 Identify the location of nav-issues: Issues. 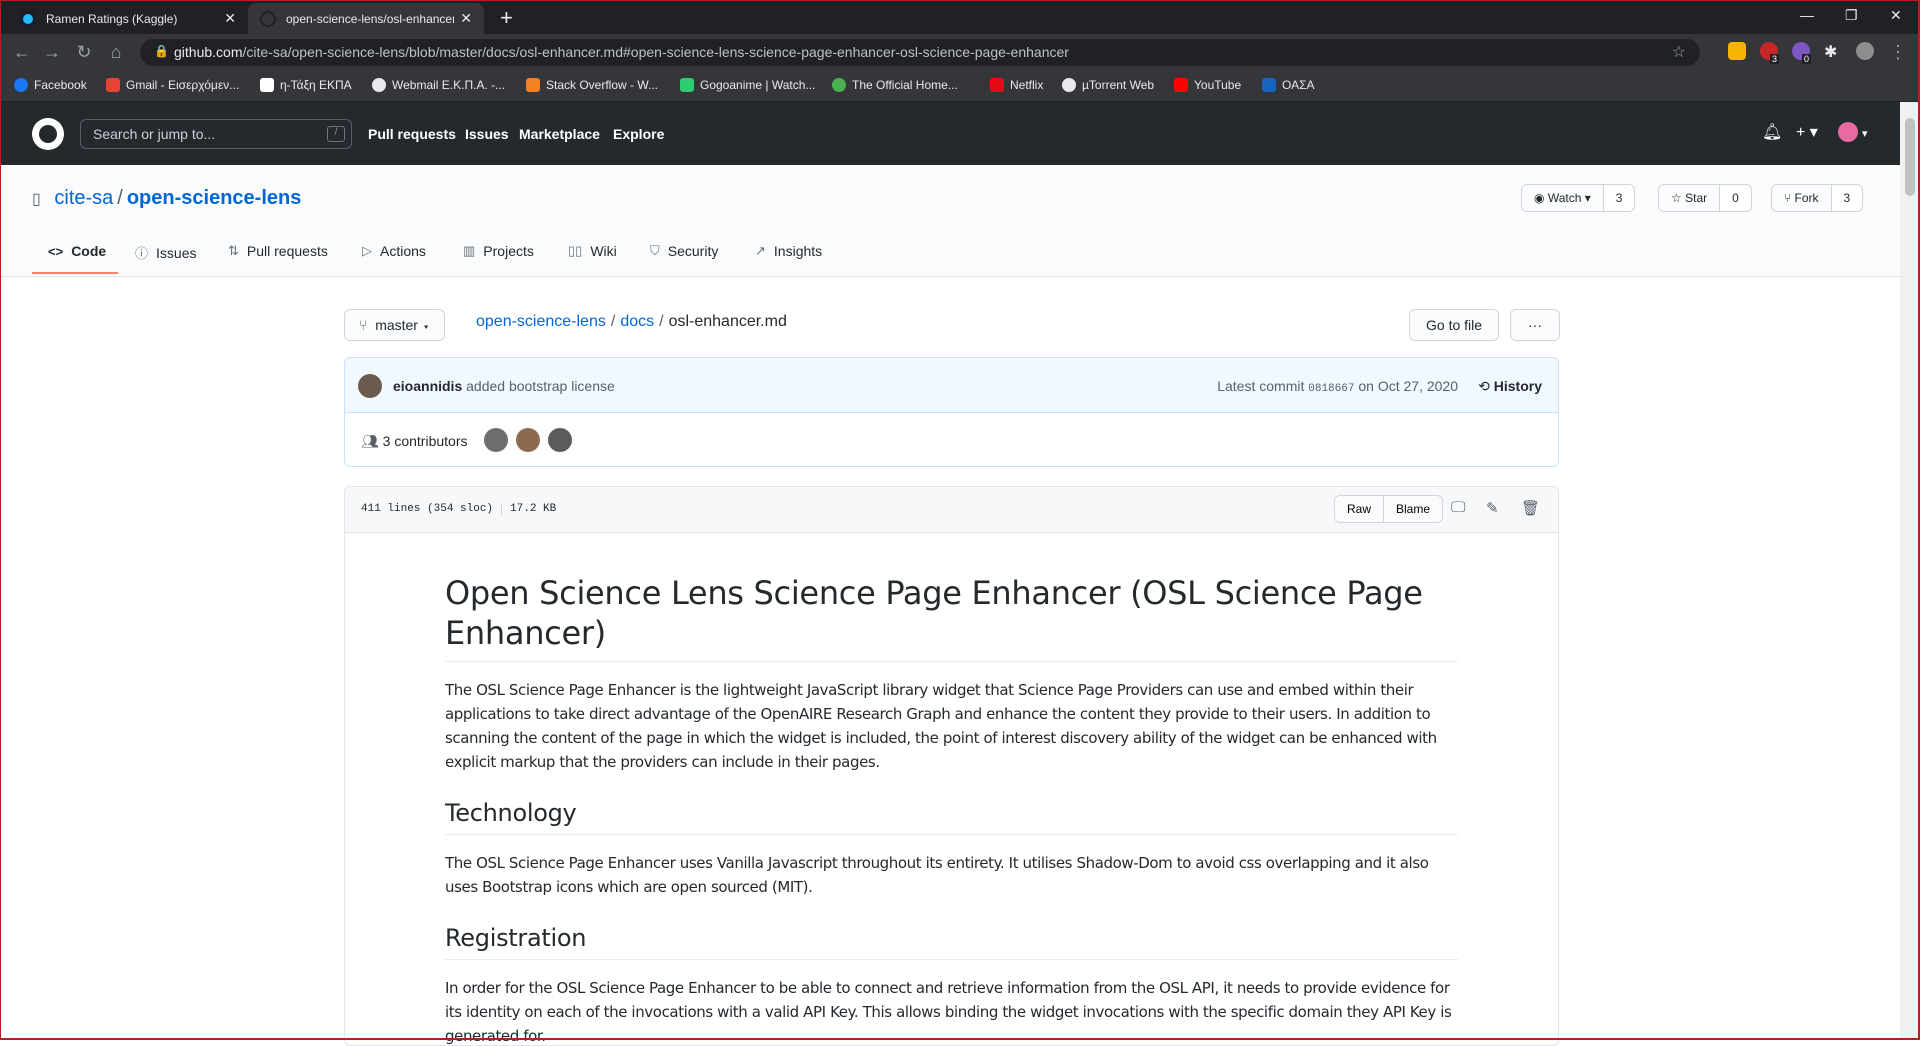
(487, 134).